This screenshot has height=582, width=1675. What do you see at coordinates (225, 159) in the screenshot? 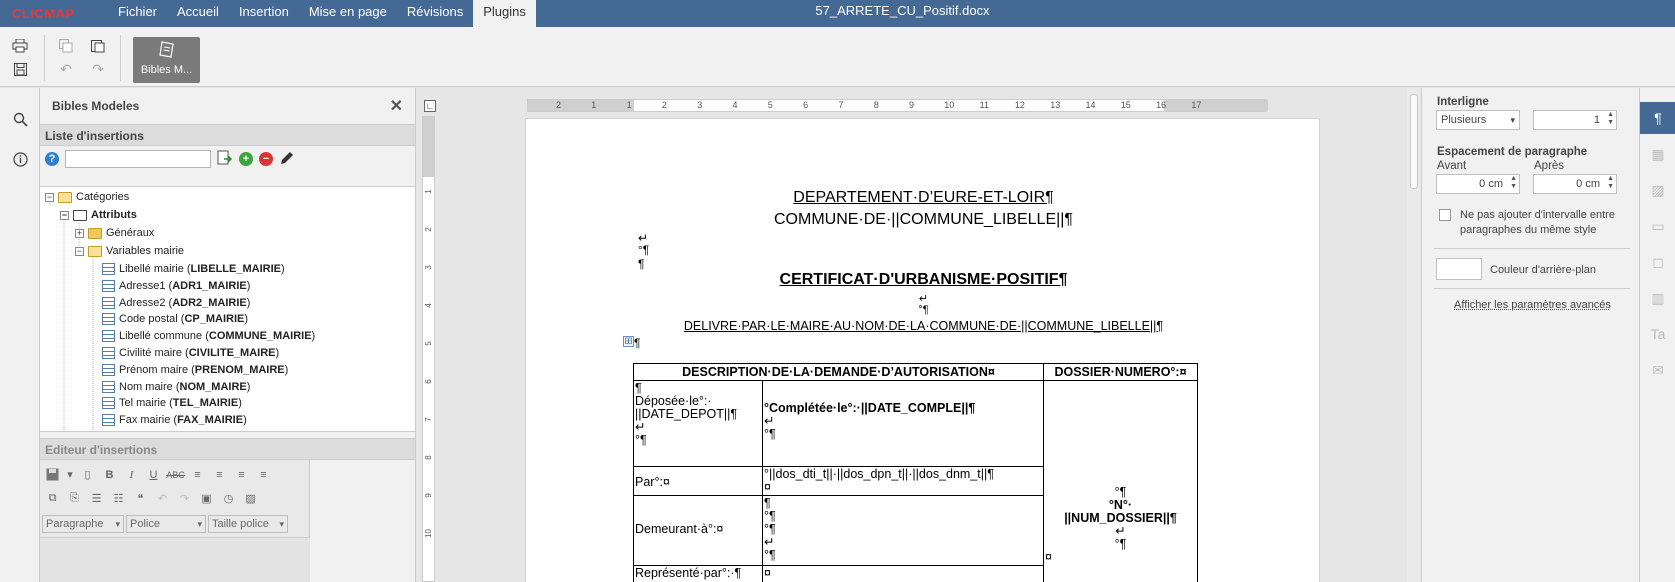
I see `insert-into-document-icon` at bounding box center [225, 159].